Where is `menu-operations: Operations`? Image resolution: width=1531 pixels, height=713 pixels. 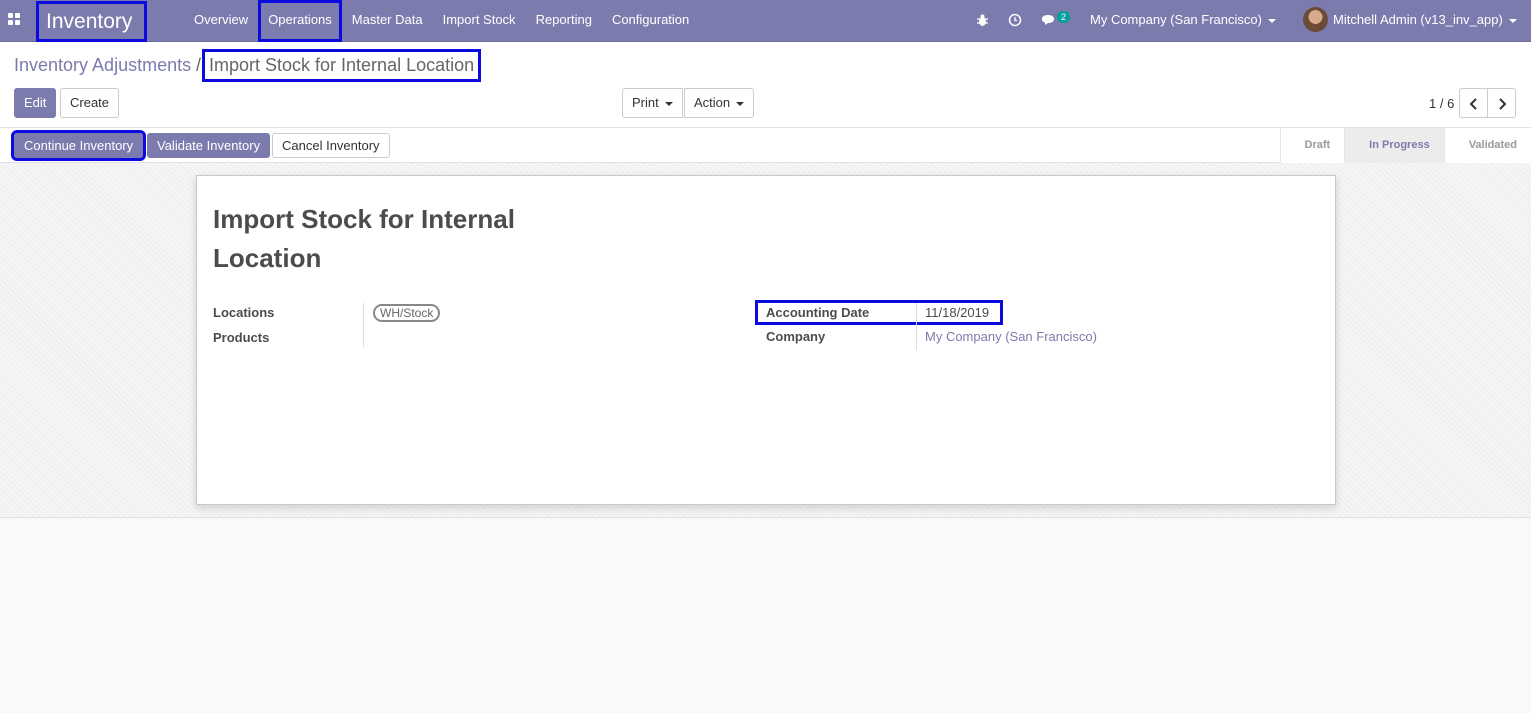
menu-operations: Operations is located at coordinates (300, 21).